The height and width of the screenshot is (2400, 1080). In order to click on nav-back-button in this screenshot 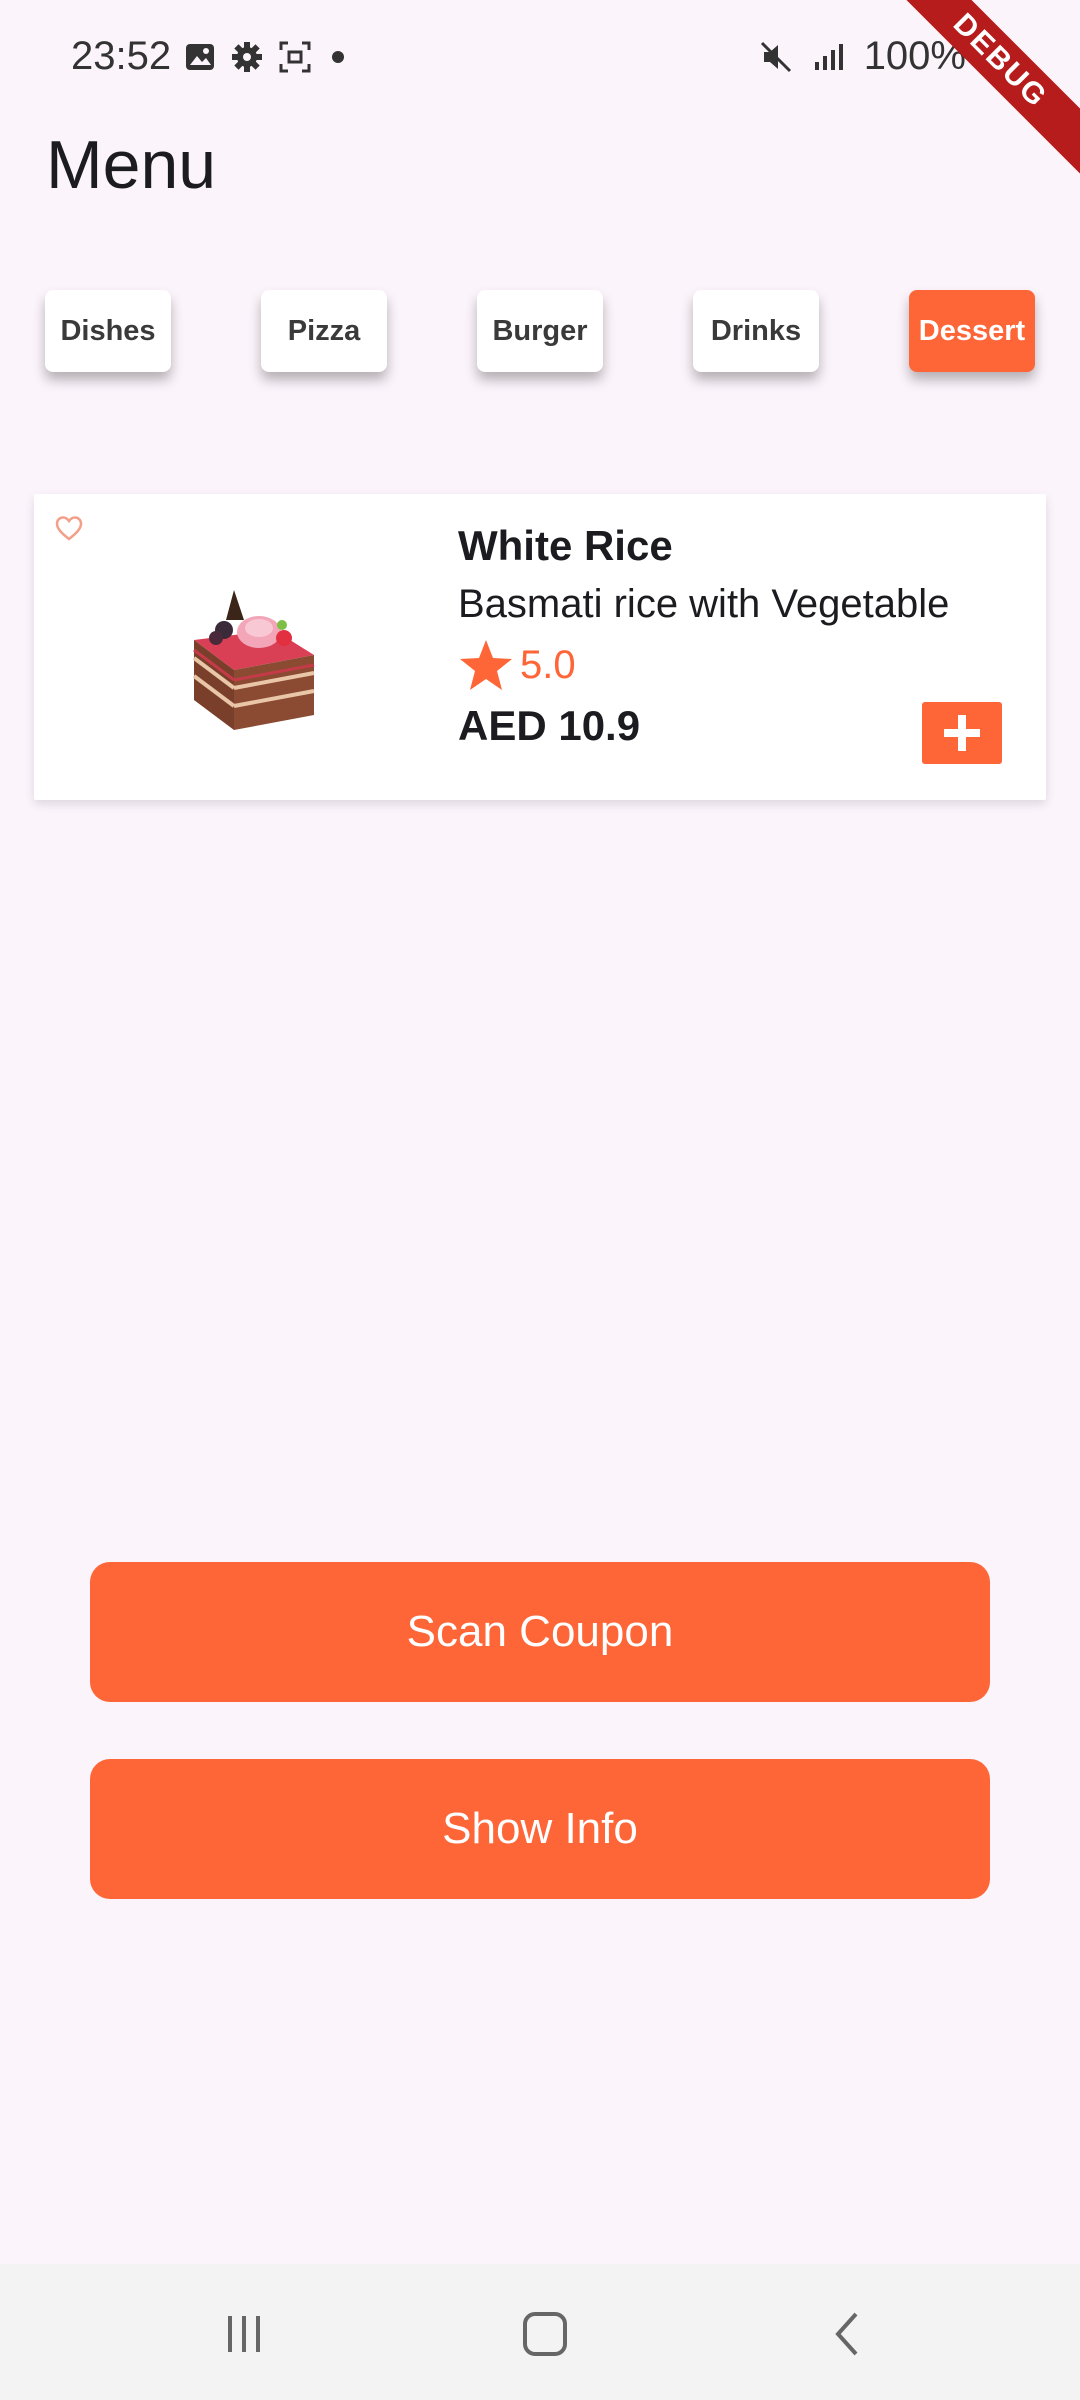, I will do `click(848, 2334)`.